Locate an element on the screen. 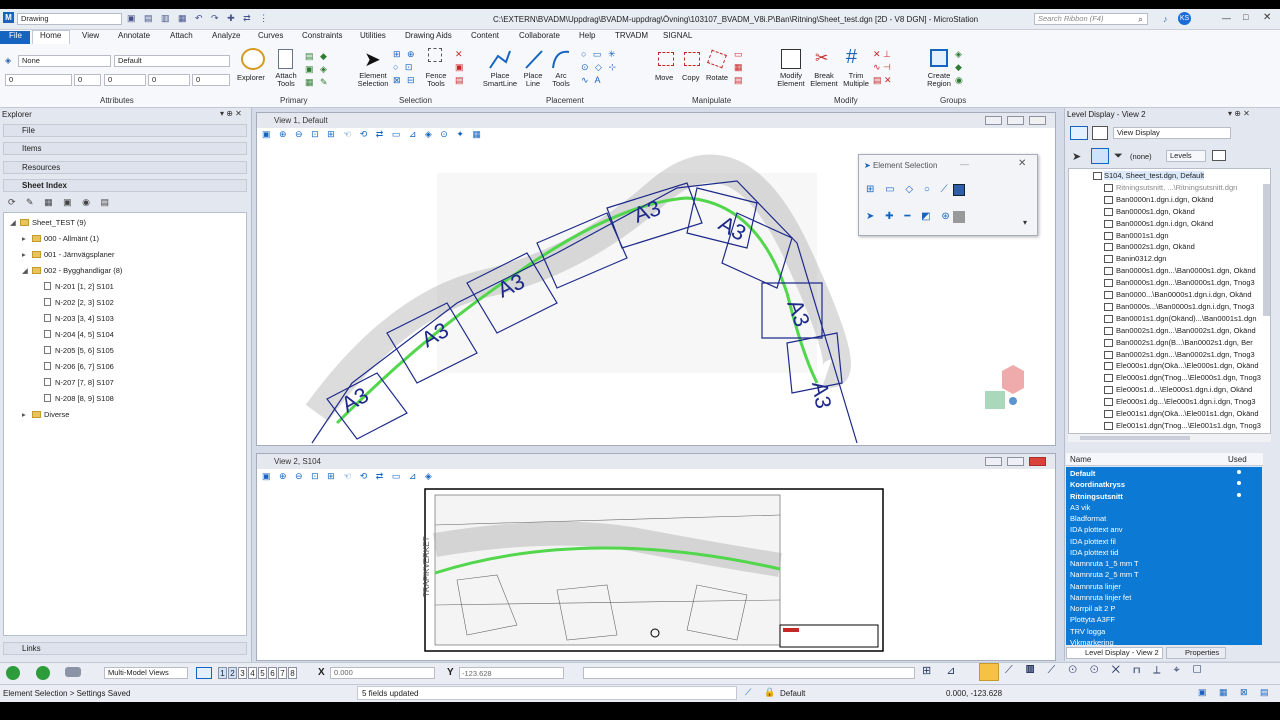  groups-small-icons: ◈ ◆ ◉ is located at coordinates (959, 67).